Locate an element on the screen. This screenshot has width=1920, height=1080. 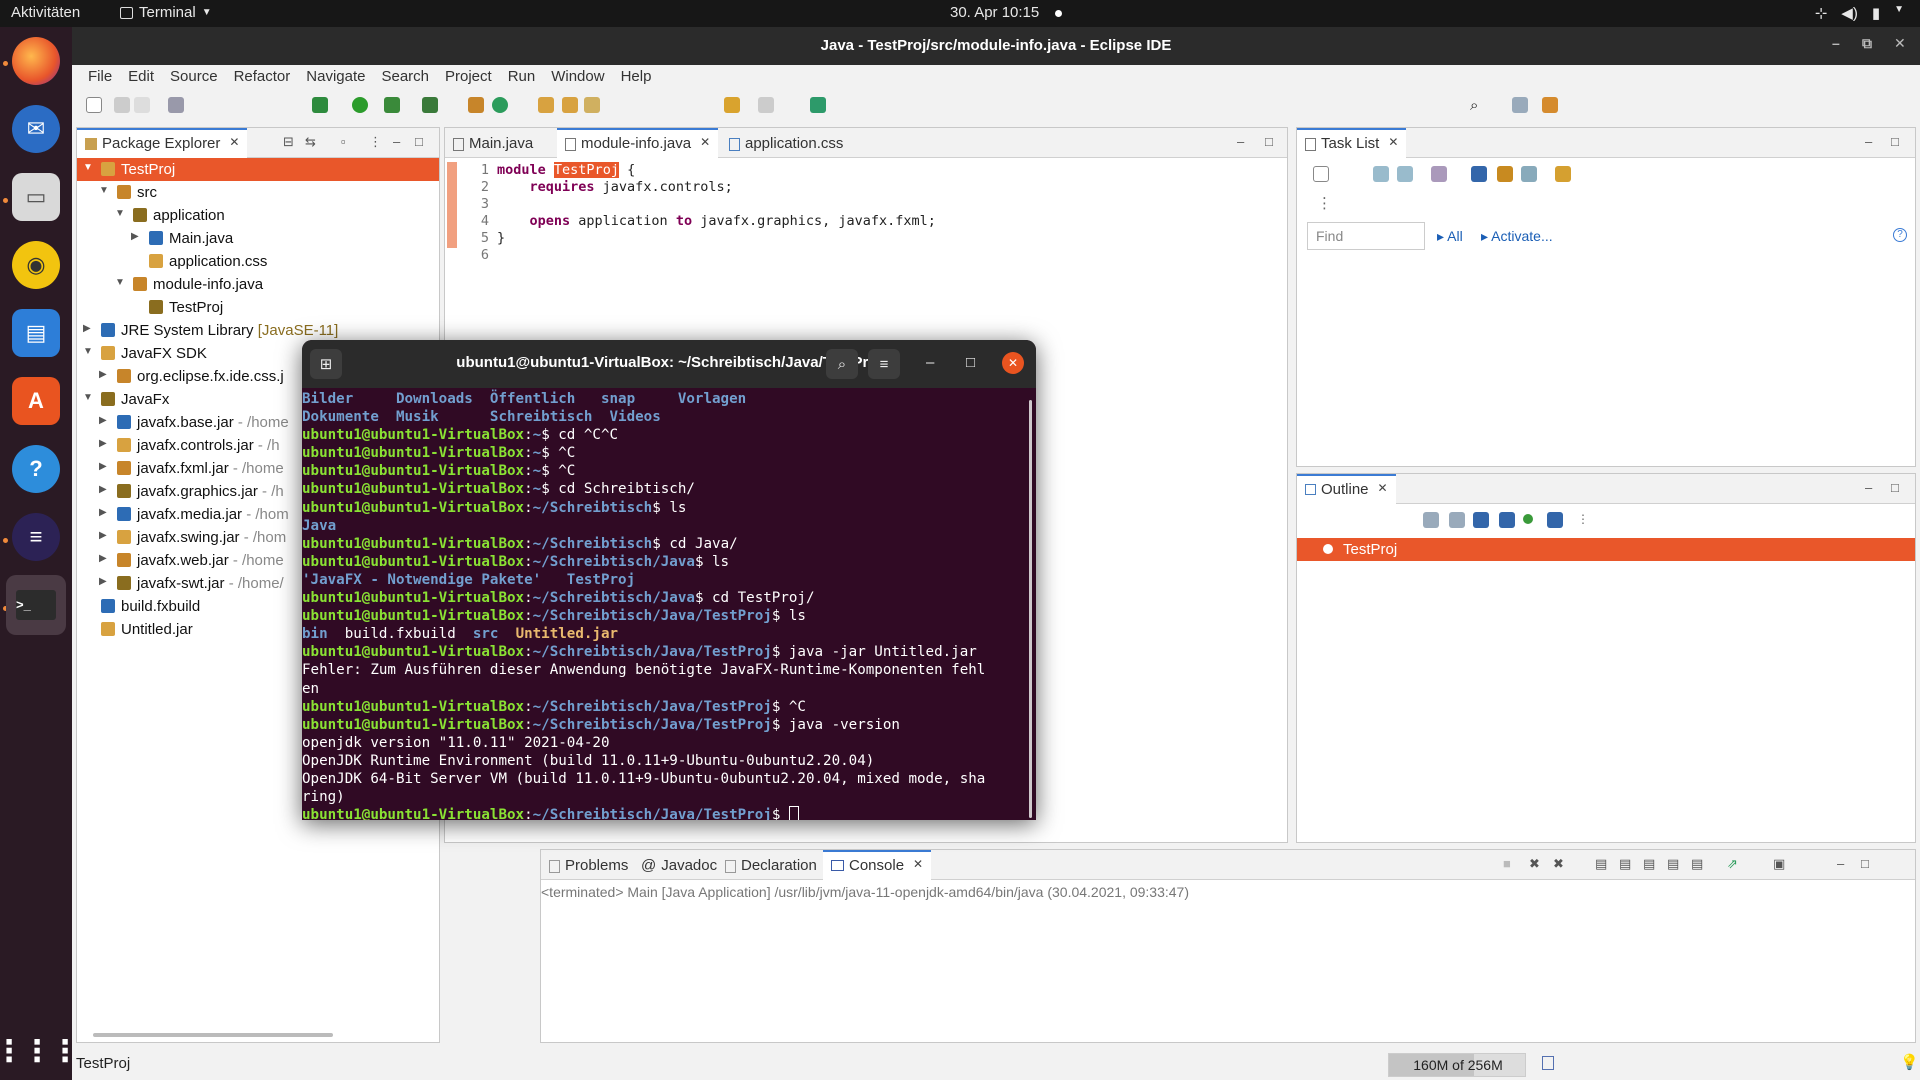
restore-icon: ⧉ is located at coordinates (1867, 43).